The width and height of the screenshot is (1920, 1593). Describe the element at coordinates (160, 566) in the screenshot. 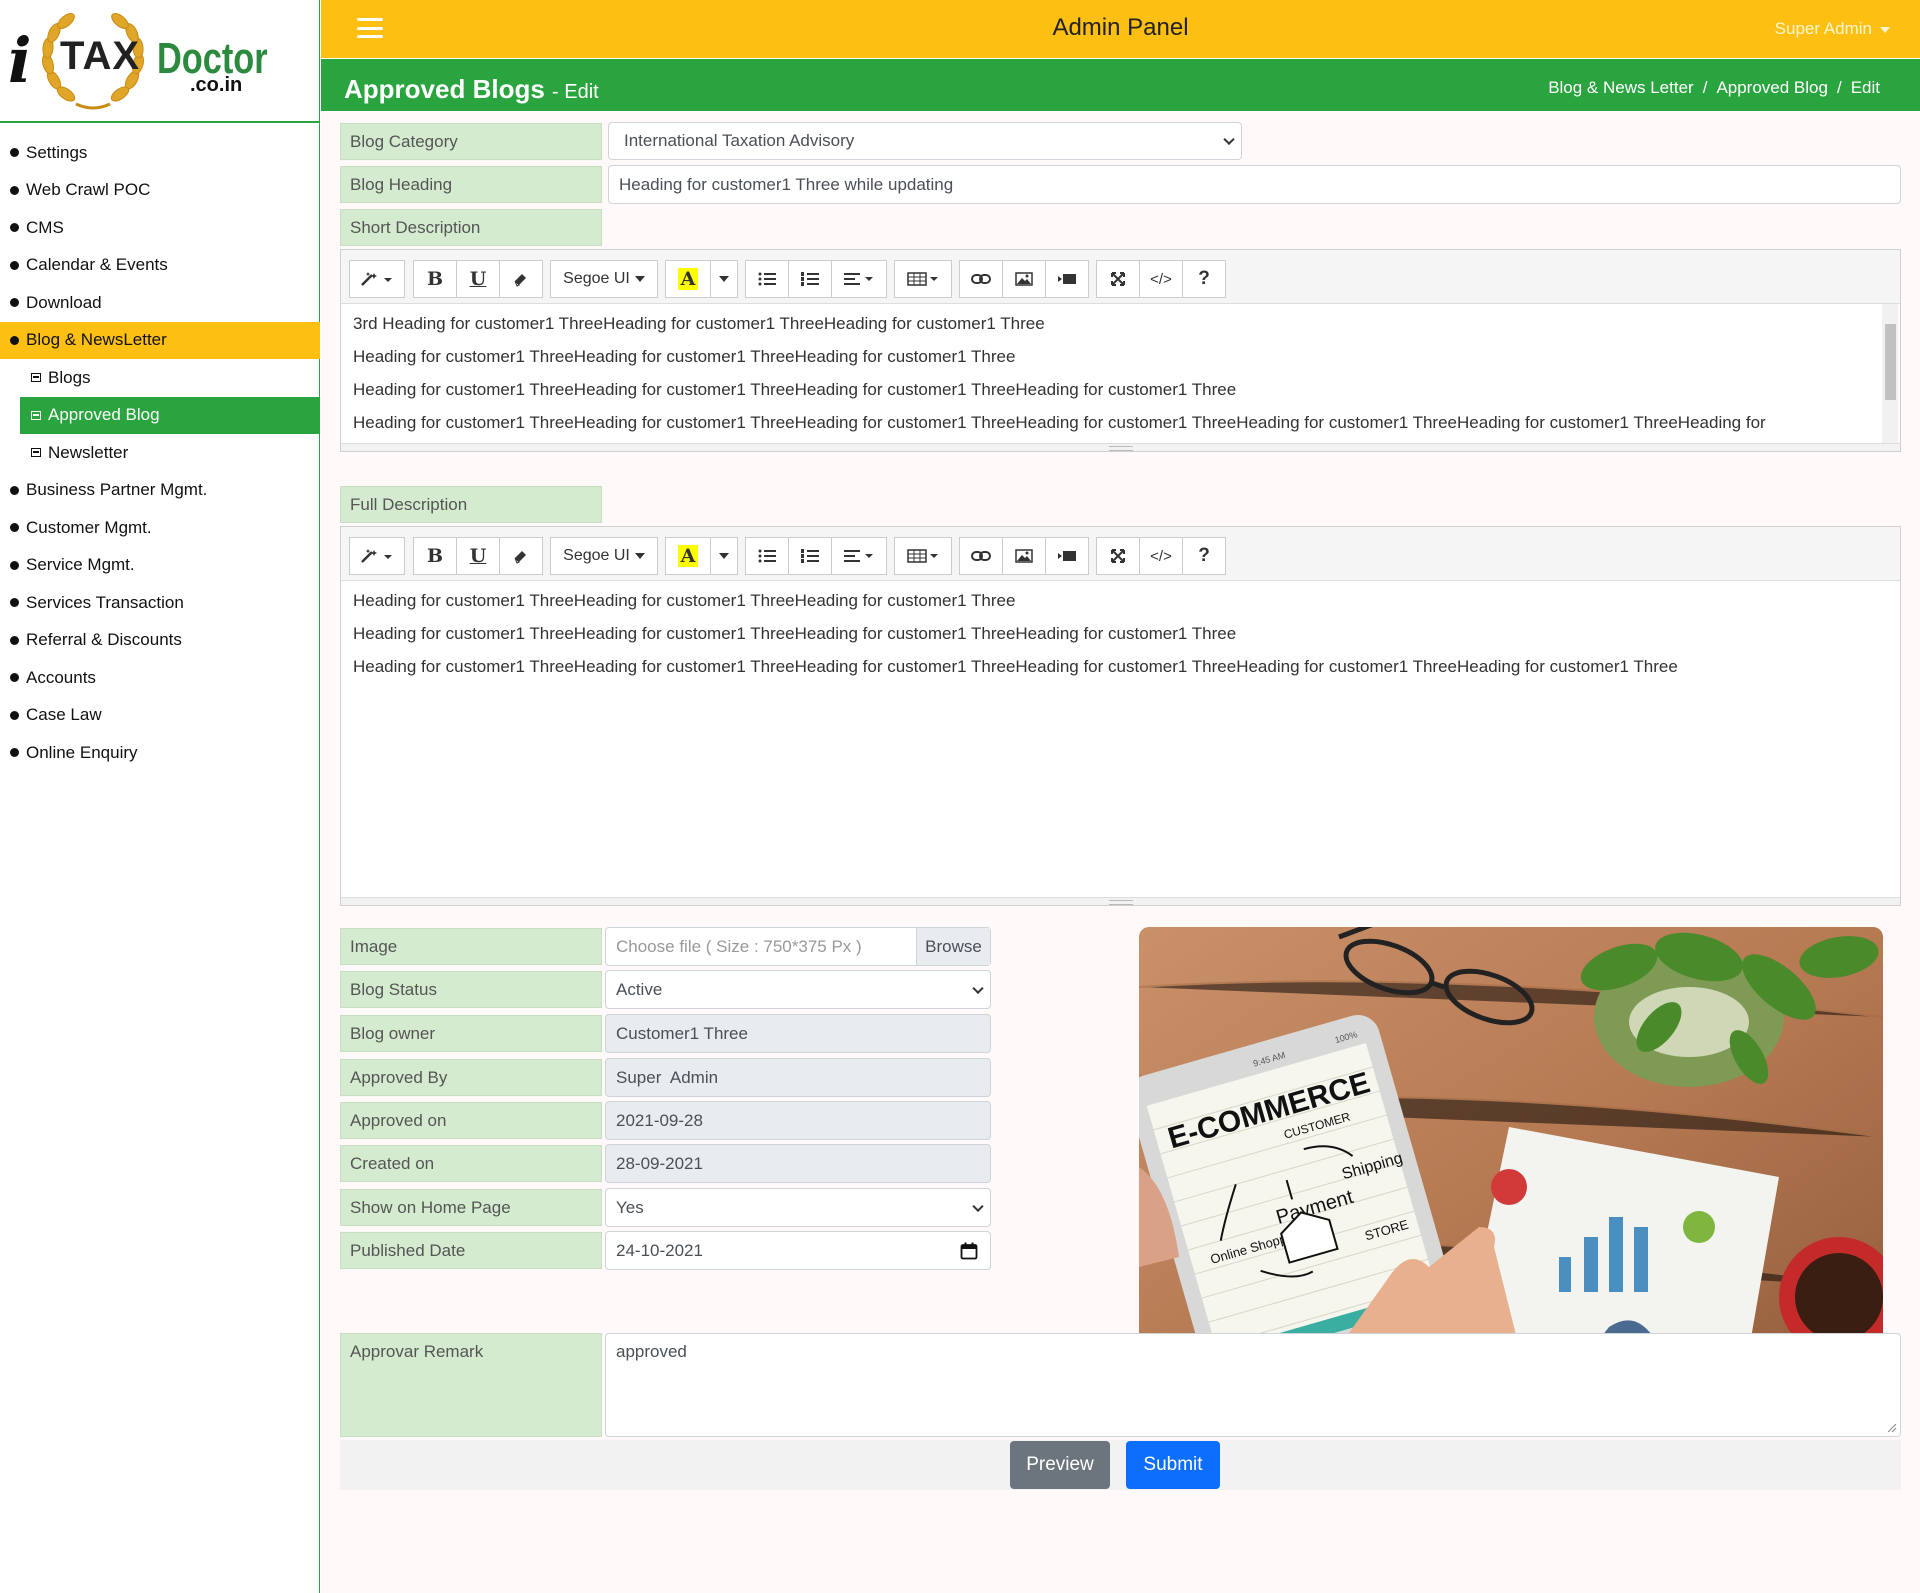

I see `sidebar-item-service-mgmt: Service Mgmt.` at that location.